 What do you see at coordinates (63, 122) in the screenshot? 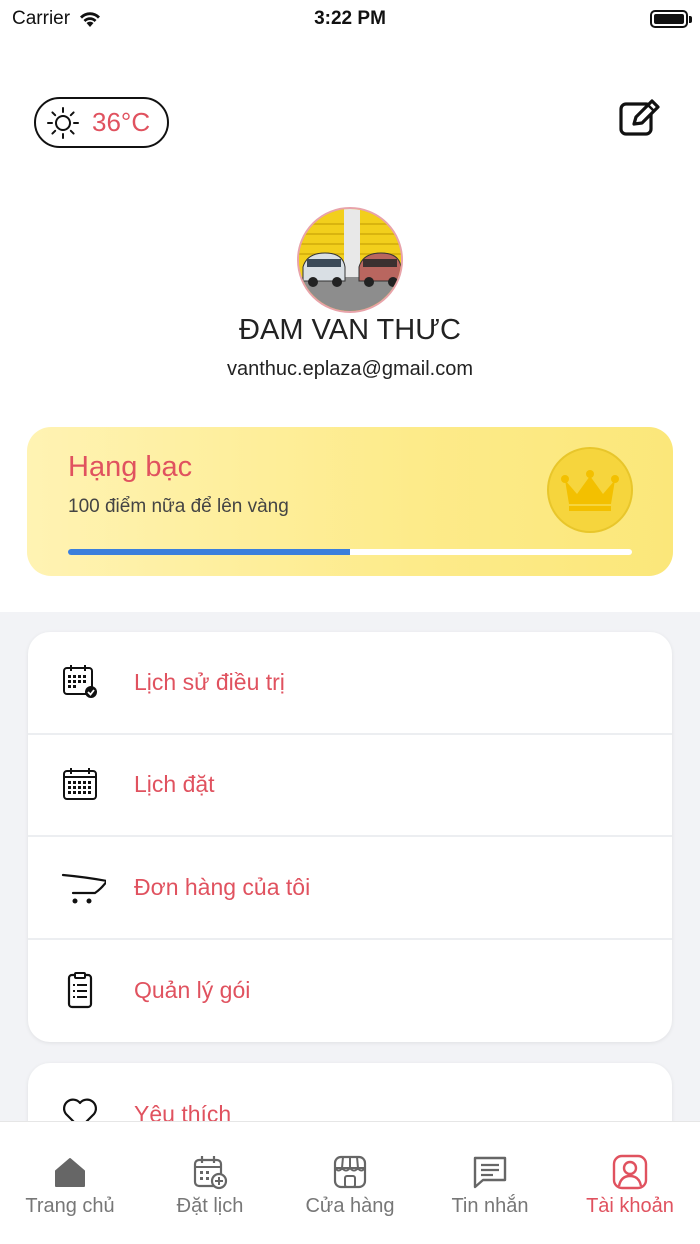
I see `sun-icon` at bounding box center [63, 122].